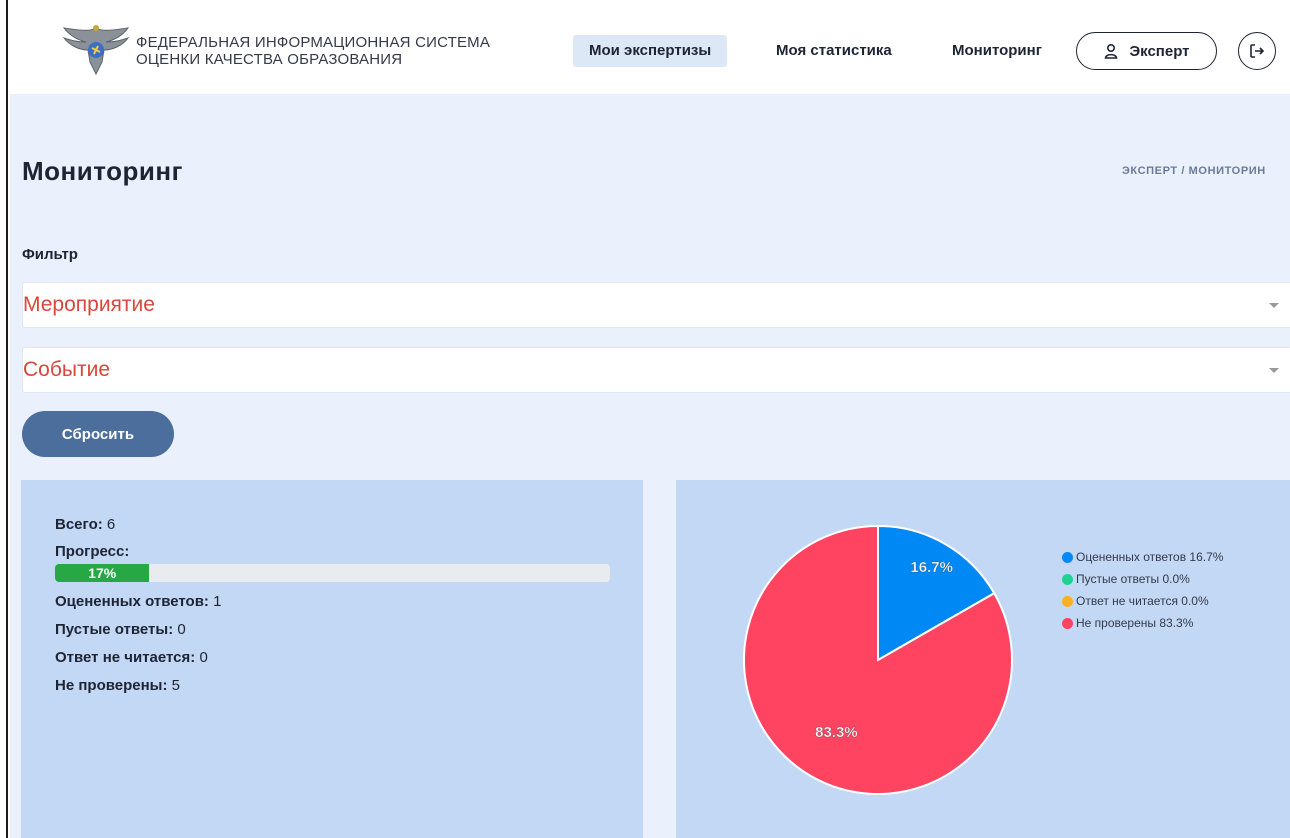  Describe the element at coordinates (269, 59) in the screenshot. I see `brand-line-2: ОЦЕНКИ КАЧЕСТВА ОБРАЗОВАНИЯ` at that location.